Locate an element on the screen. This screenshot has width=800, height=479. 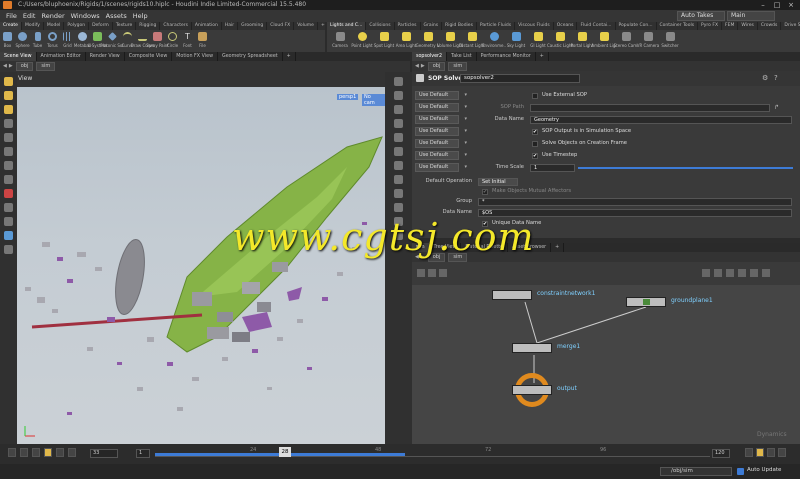
tool-geometry-light: Geometry L. is located at coordinates (428, 41).